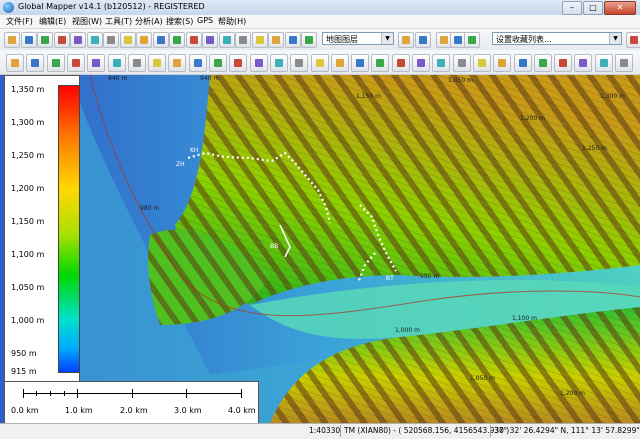 This screenshot has width=640, height=439. Describe the element at coordinates (423, 40) in the screenshot. I see `sun-button` at that location.